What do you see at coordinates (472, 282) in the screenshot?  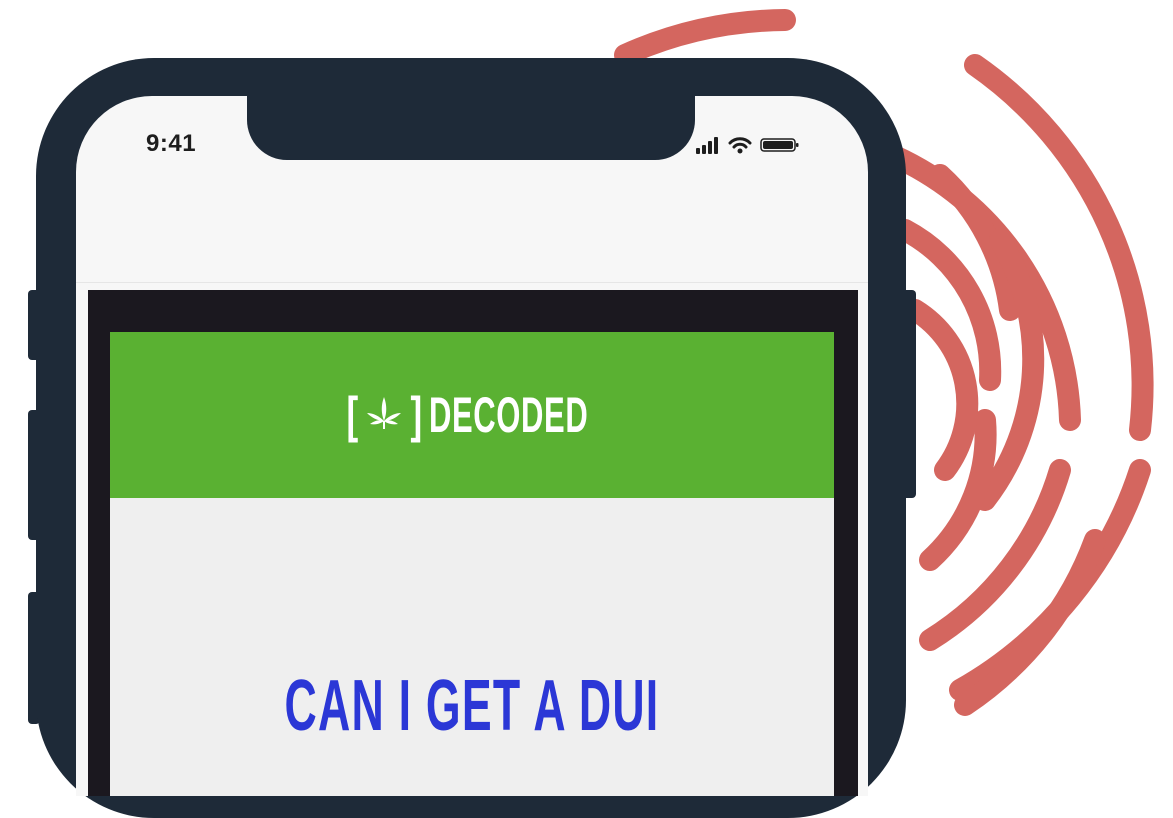 I see `toolbar-divider` at bounding box center [472, 282].